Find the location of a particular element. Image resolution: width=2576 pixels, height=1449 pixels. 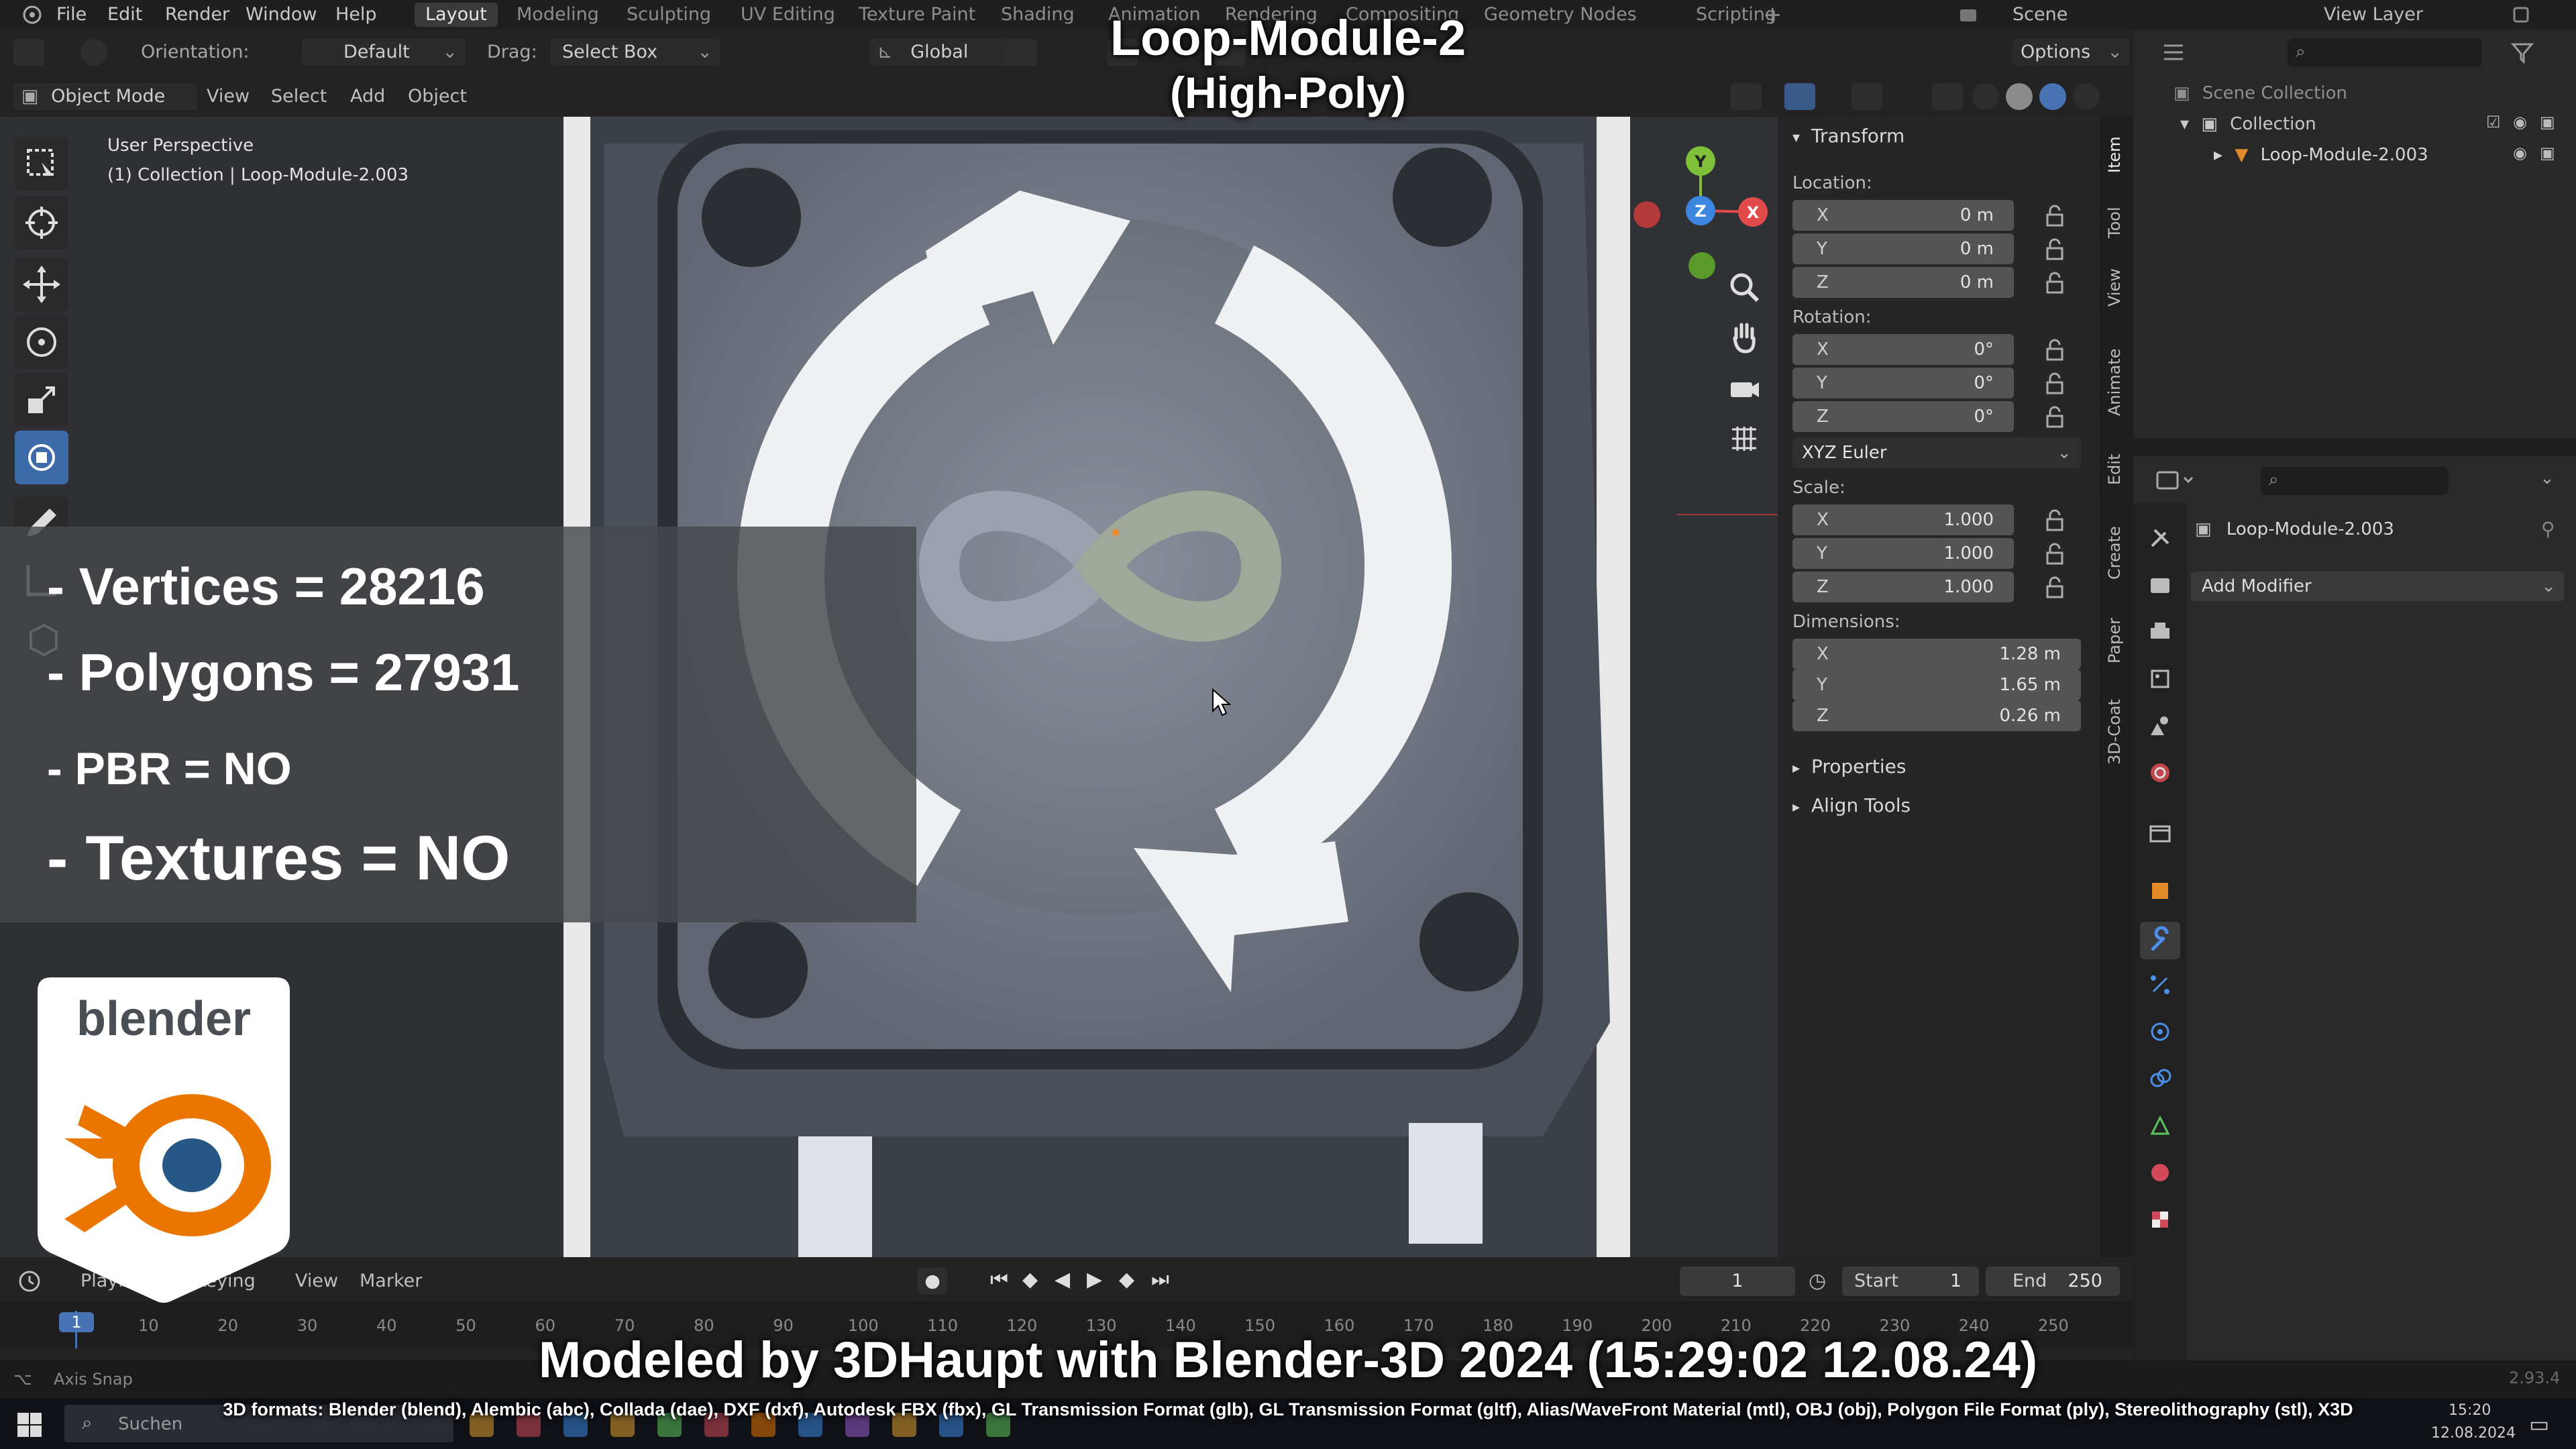

timeline-menu-view: View is located at coordinates (316, 1281).